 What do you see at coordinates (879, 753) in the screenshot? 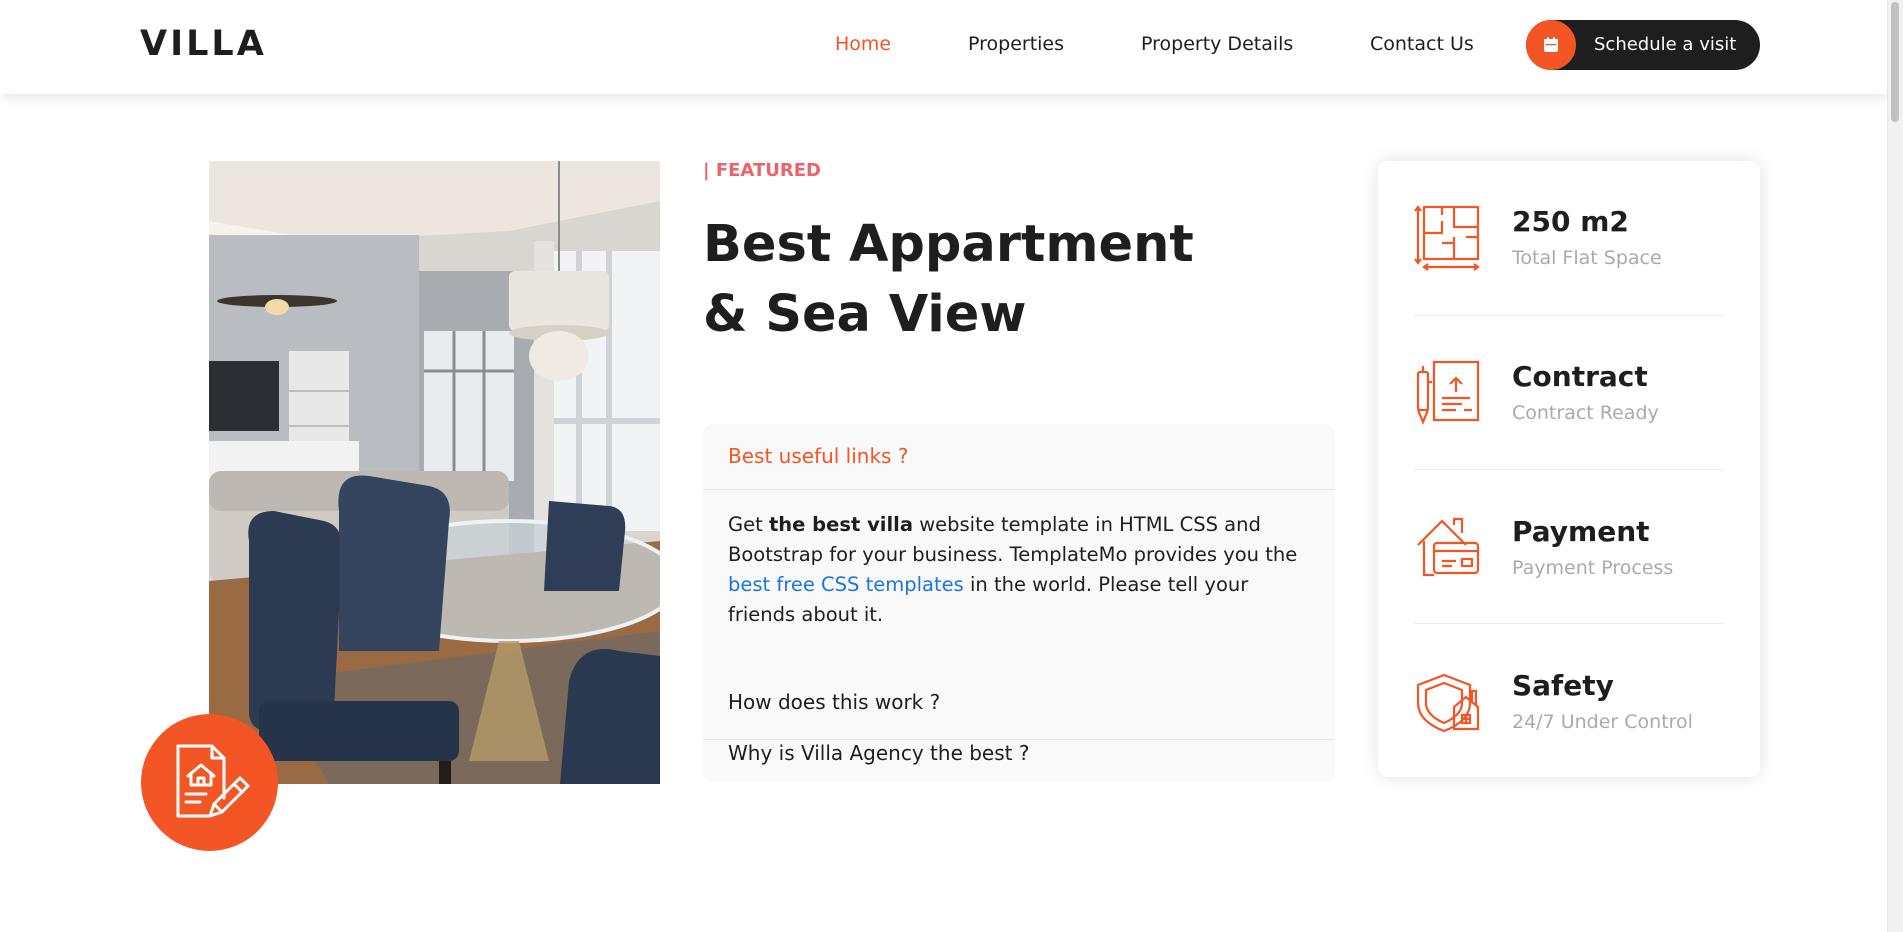
I see `accordion-question: Why is Villa Agency the best ?` at bounding box center [879, 753].